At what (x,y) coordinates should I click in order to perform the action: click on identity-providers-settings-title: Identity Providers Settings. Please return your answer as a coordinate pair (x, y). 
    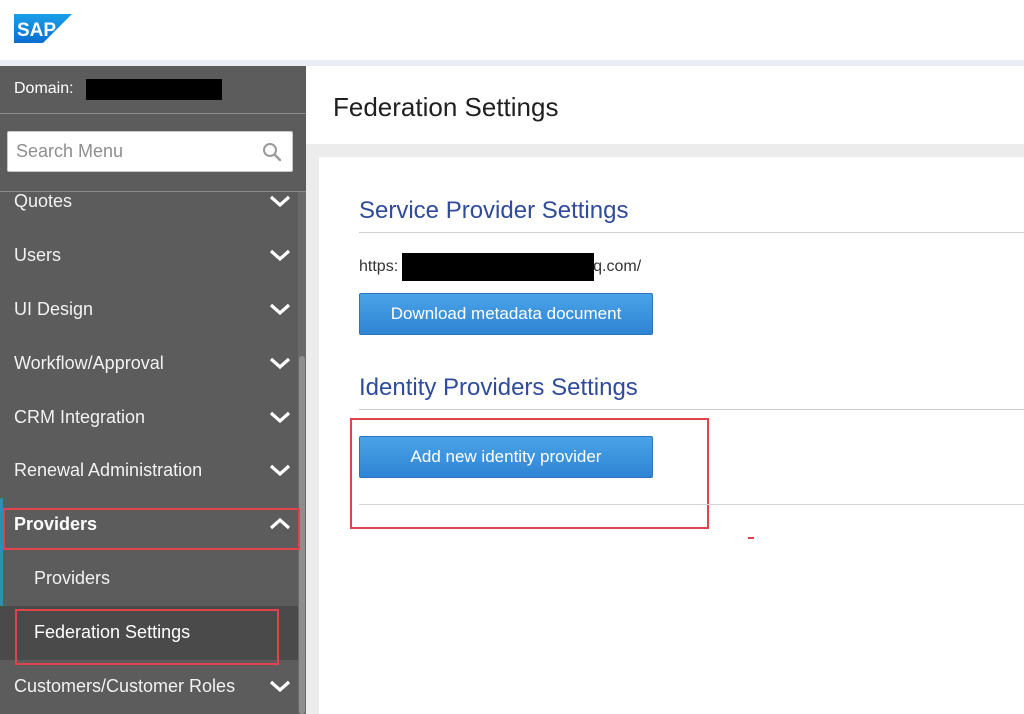
    Looking at the image, I should click on (498, 387).